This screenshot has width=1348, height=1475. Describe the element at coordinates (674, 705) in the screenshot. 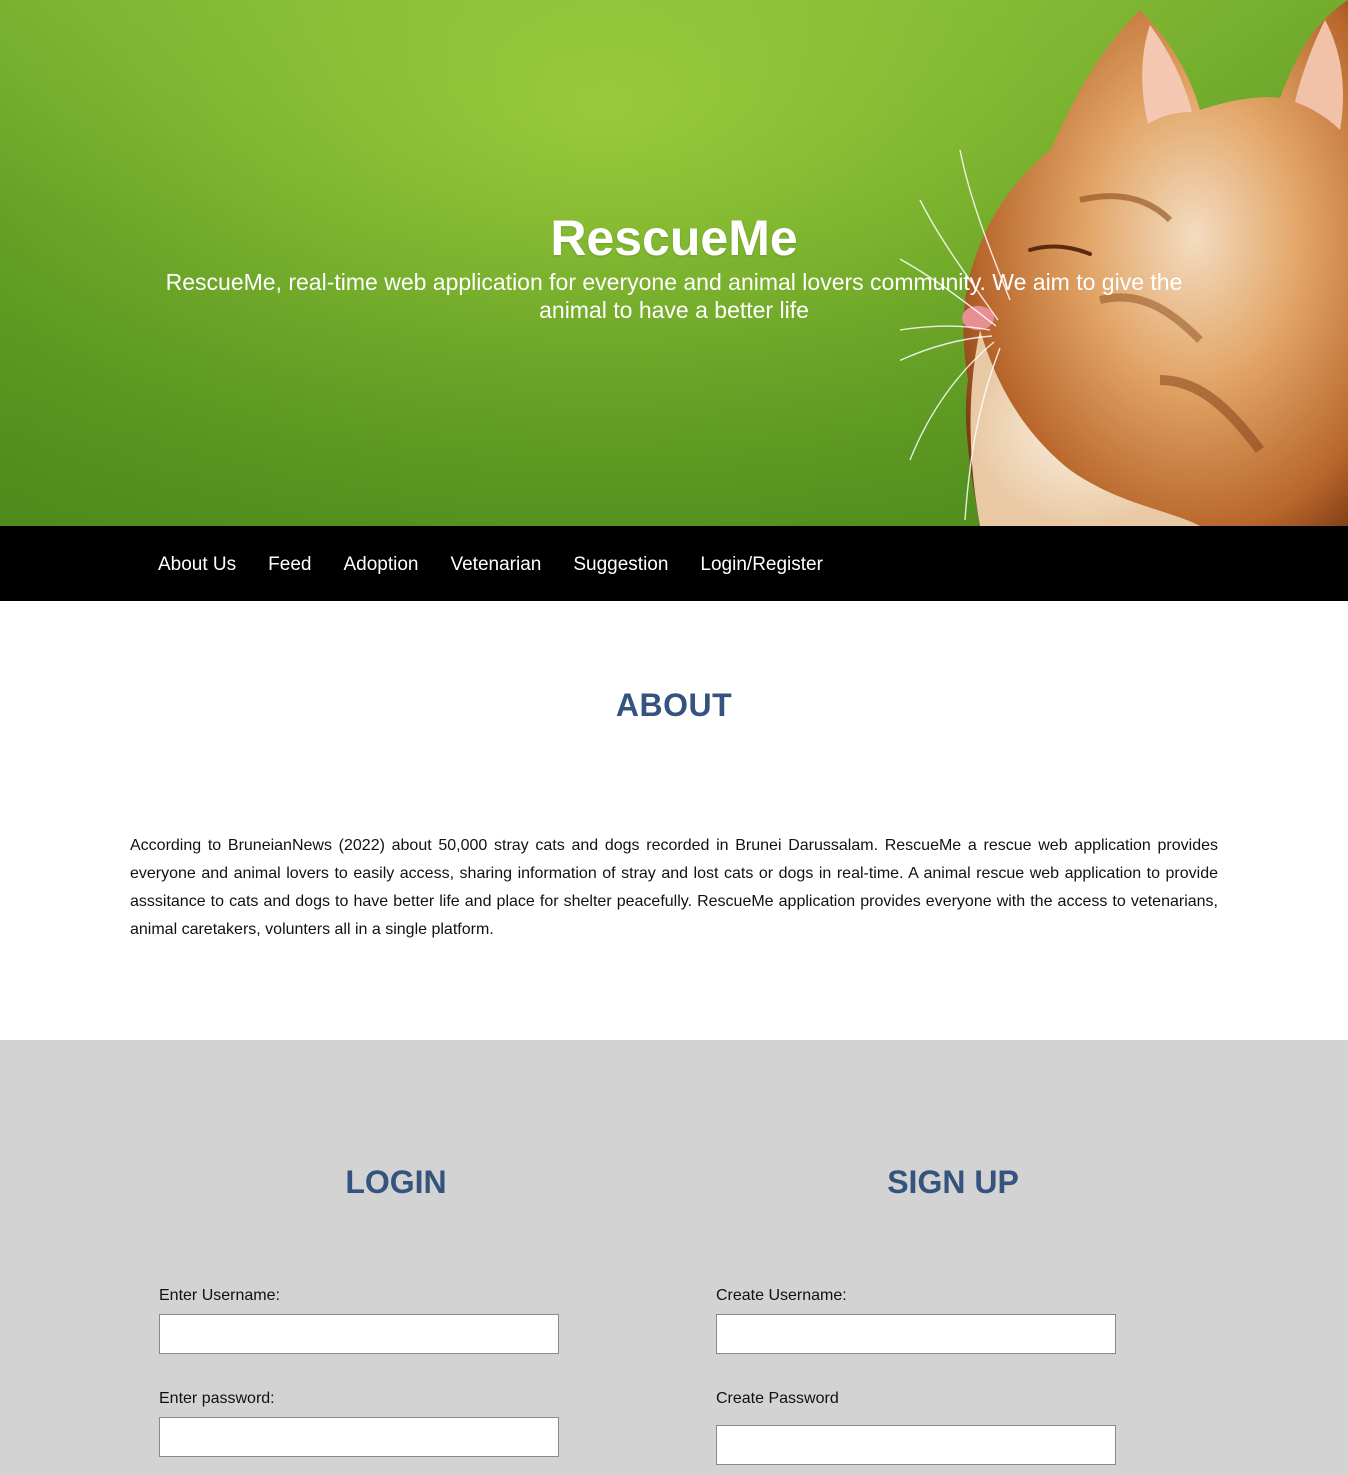

I see `about-heading: ABOUT` at that location.